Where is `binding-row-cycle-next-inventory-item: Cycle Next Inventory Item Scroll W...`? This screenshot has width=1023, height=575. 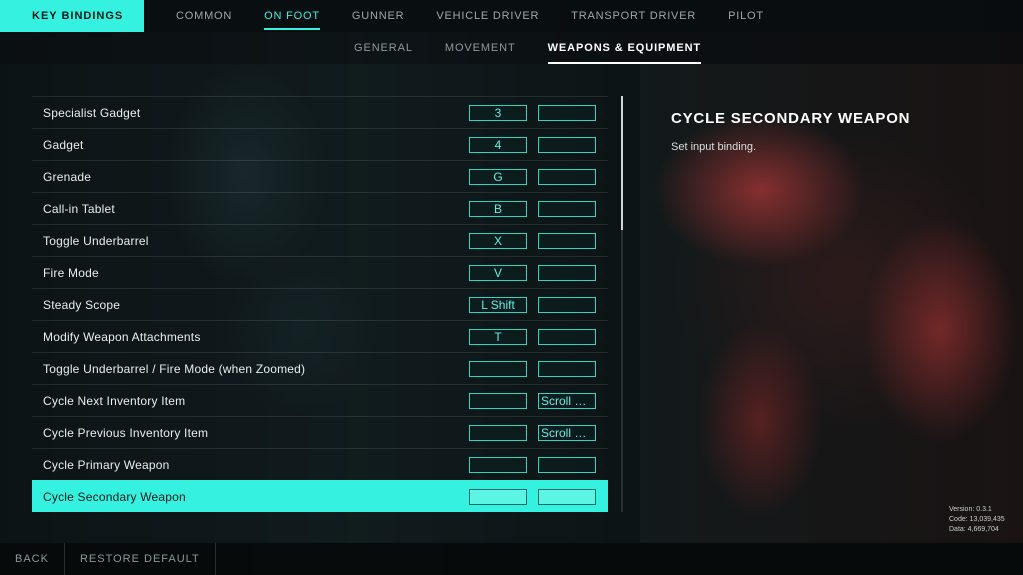 binding-row-cycle-next-inventory-item: Cycle Next Inventory Item Scroll W... is located at coordinates (320, 400).